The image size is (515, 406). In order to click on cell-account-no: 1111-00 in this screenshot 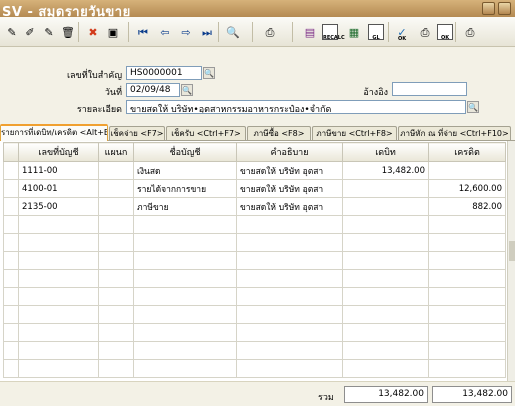, I will do `click(58, 170)`.